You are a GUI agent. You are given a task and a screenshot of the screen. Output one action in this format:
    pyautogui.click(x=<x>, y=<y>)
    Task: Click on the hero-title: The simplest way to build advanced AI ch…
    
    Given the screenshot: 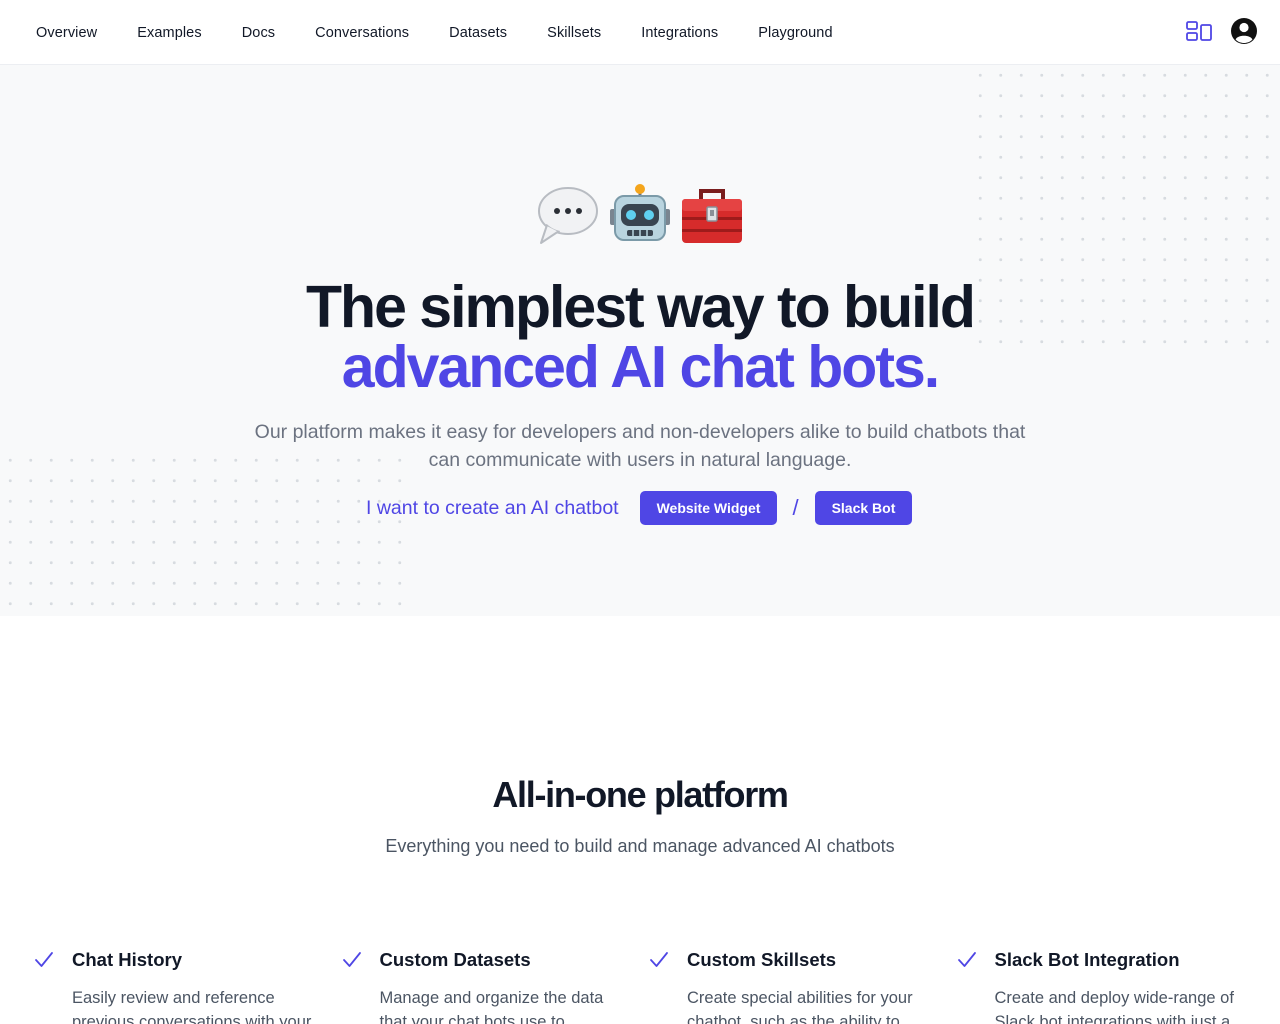 What is the action you would take?
    pyautogui.click(x=640, y=337)
    